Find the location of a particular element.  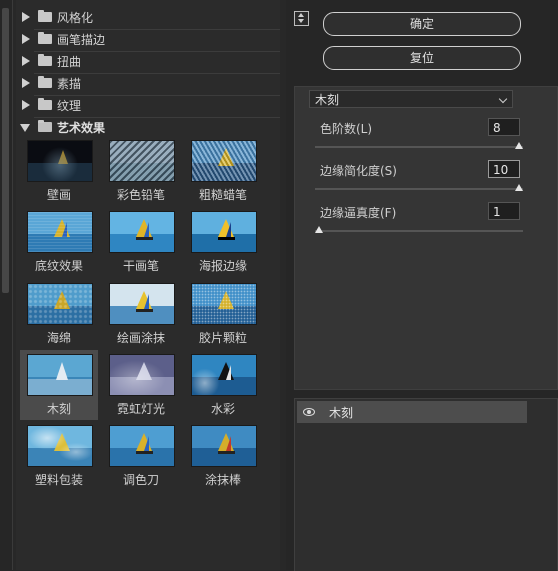

filter-thumb-colored-pencil: 彩色铅笔 is located at coordinates (141, 171).